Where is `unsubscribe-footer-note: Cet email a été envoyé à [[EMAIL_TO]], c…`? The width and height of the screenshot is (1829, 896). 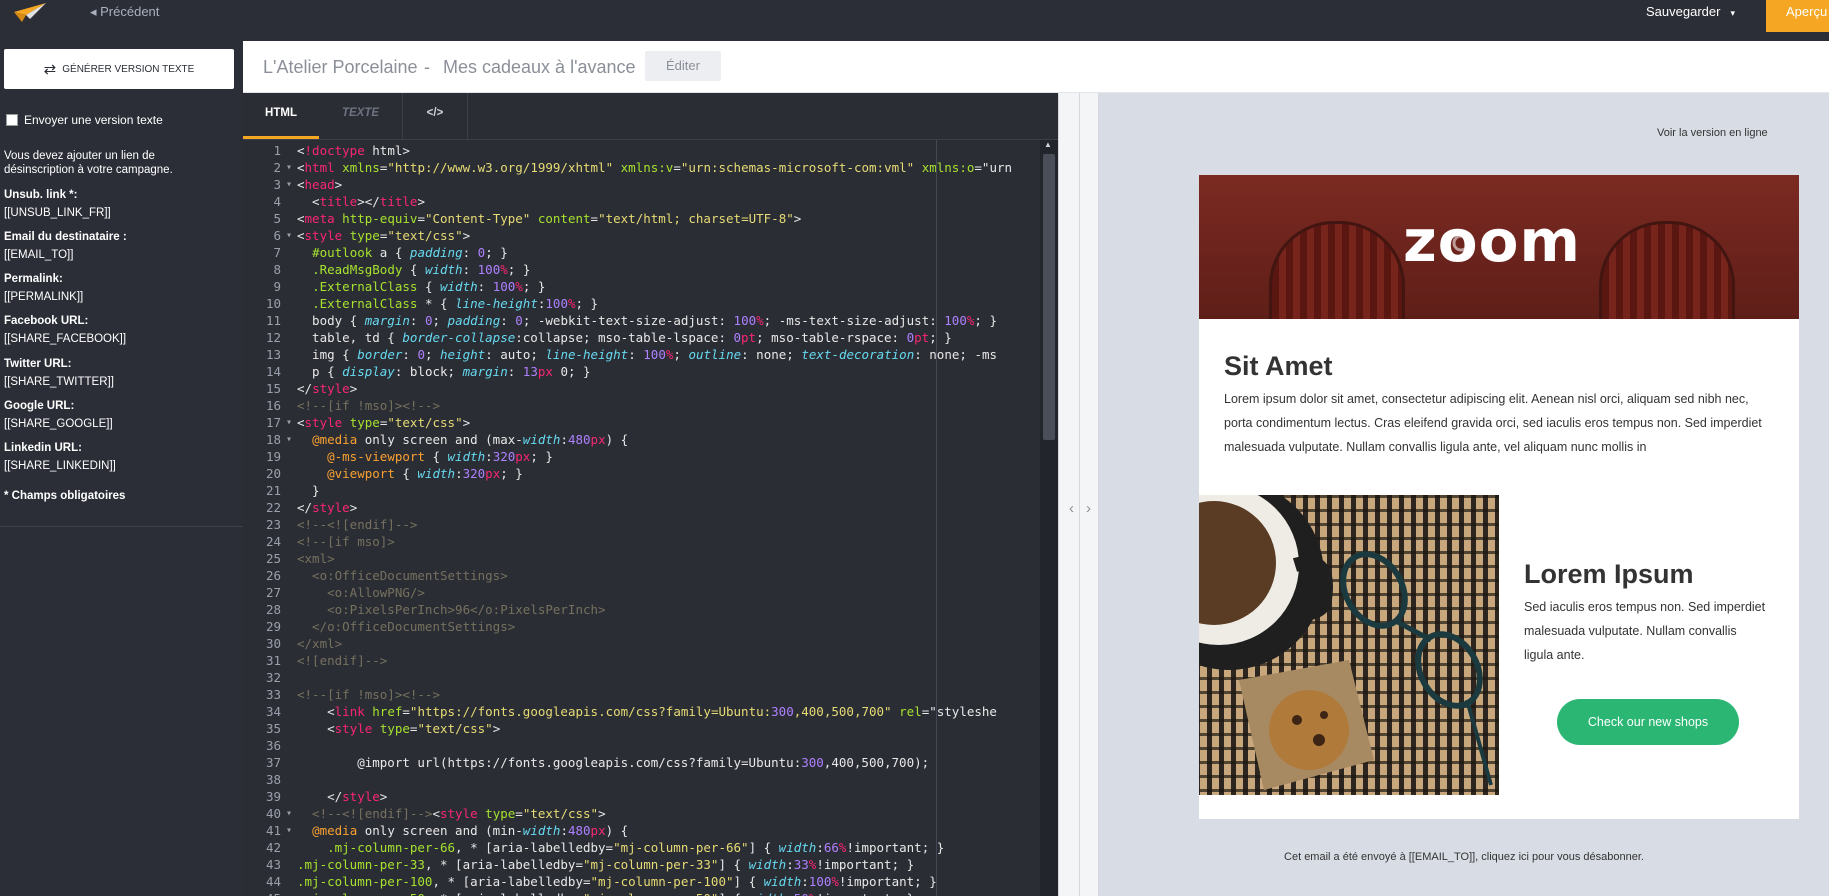
unsubscribe-footer-note: Cet email a été envoyé à [[EMAIL_TO]], c… is located at coordinates (1464, 857).